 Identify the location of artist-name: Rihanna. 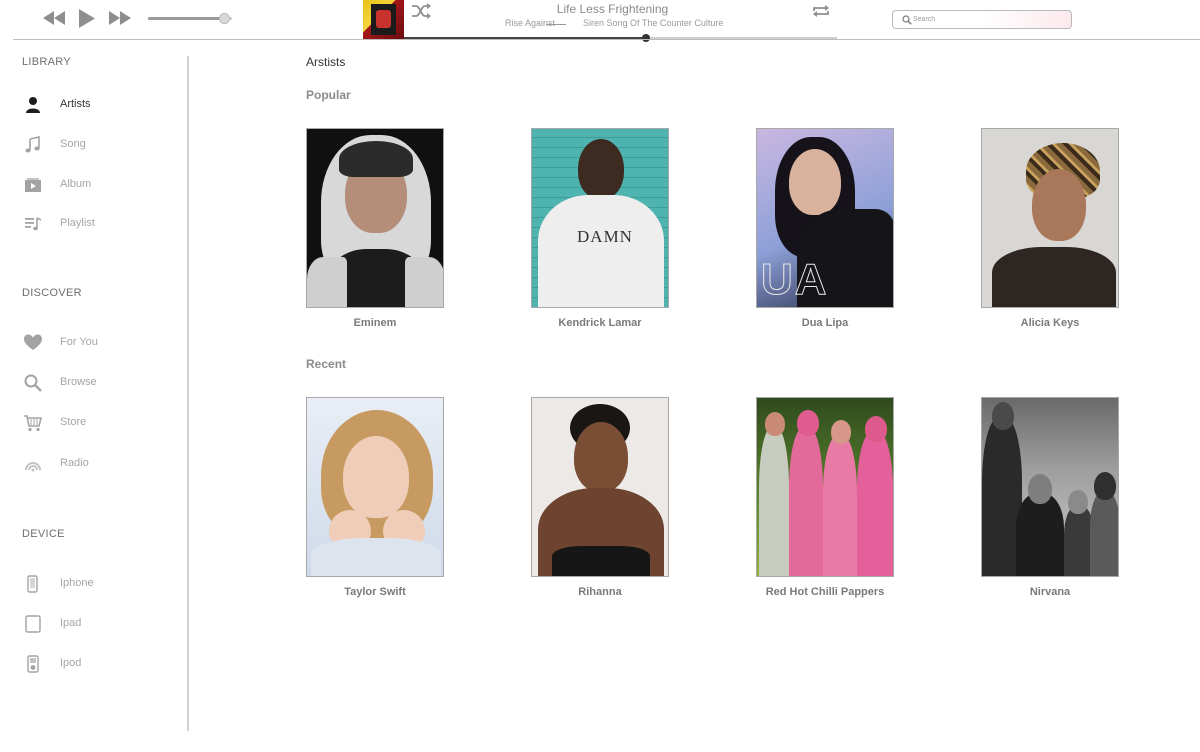
(600, 592).